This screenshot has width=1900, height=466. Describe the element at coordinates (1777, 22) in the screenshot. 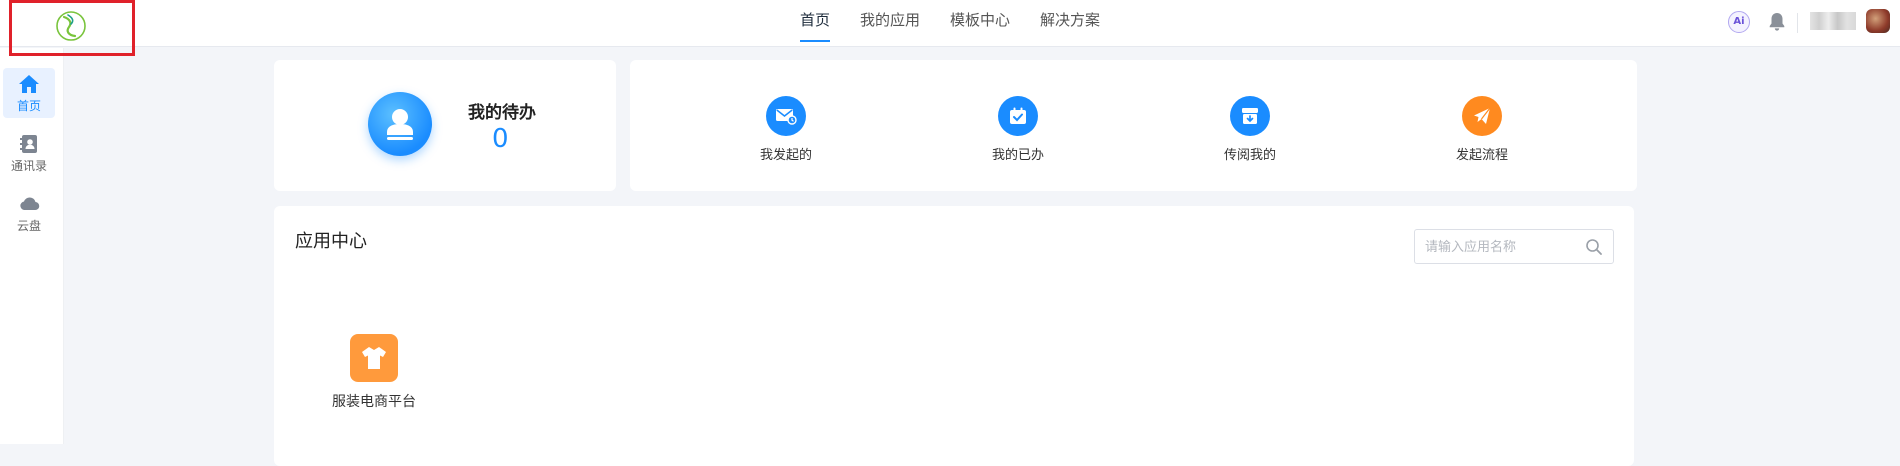

I see `bell-icon` at that location.